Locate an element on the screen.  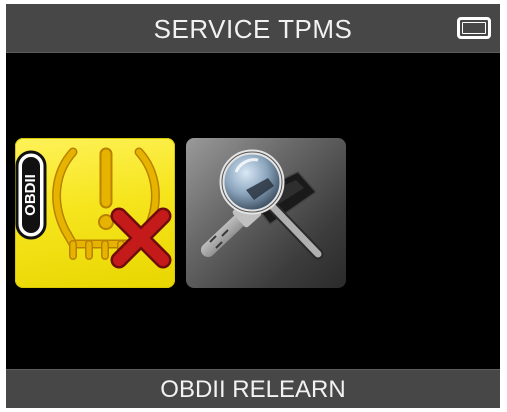
header-bar: SERVICE TPMS is located at coordinates (253, 28).